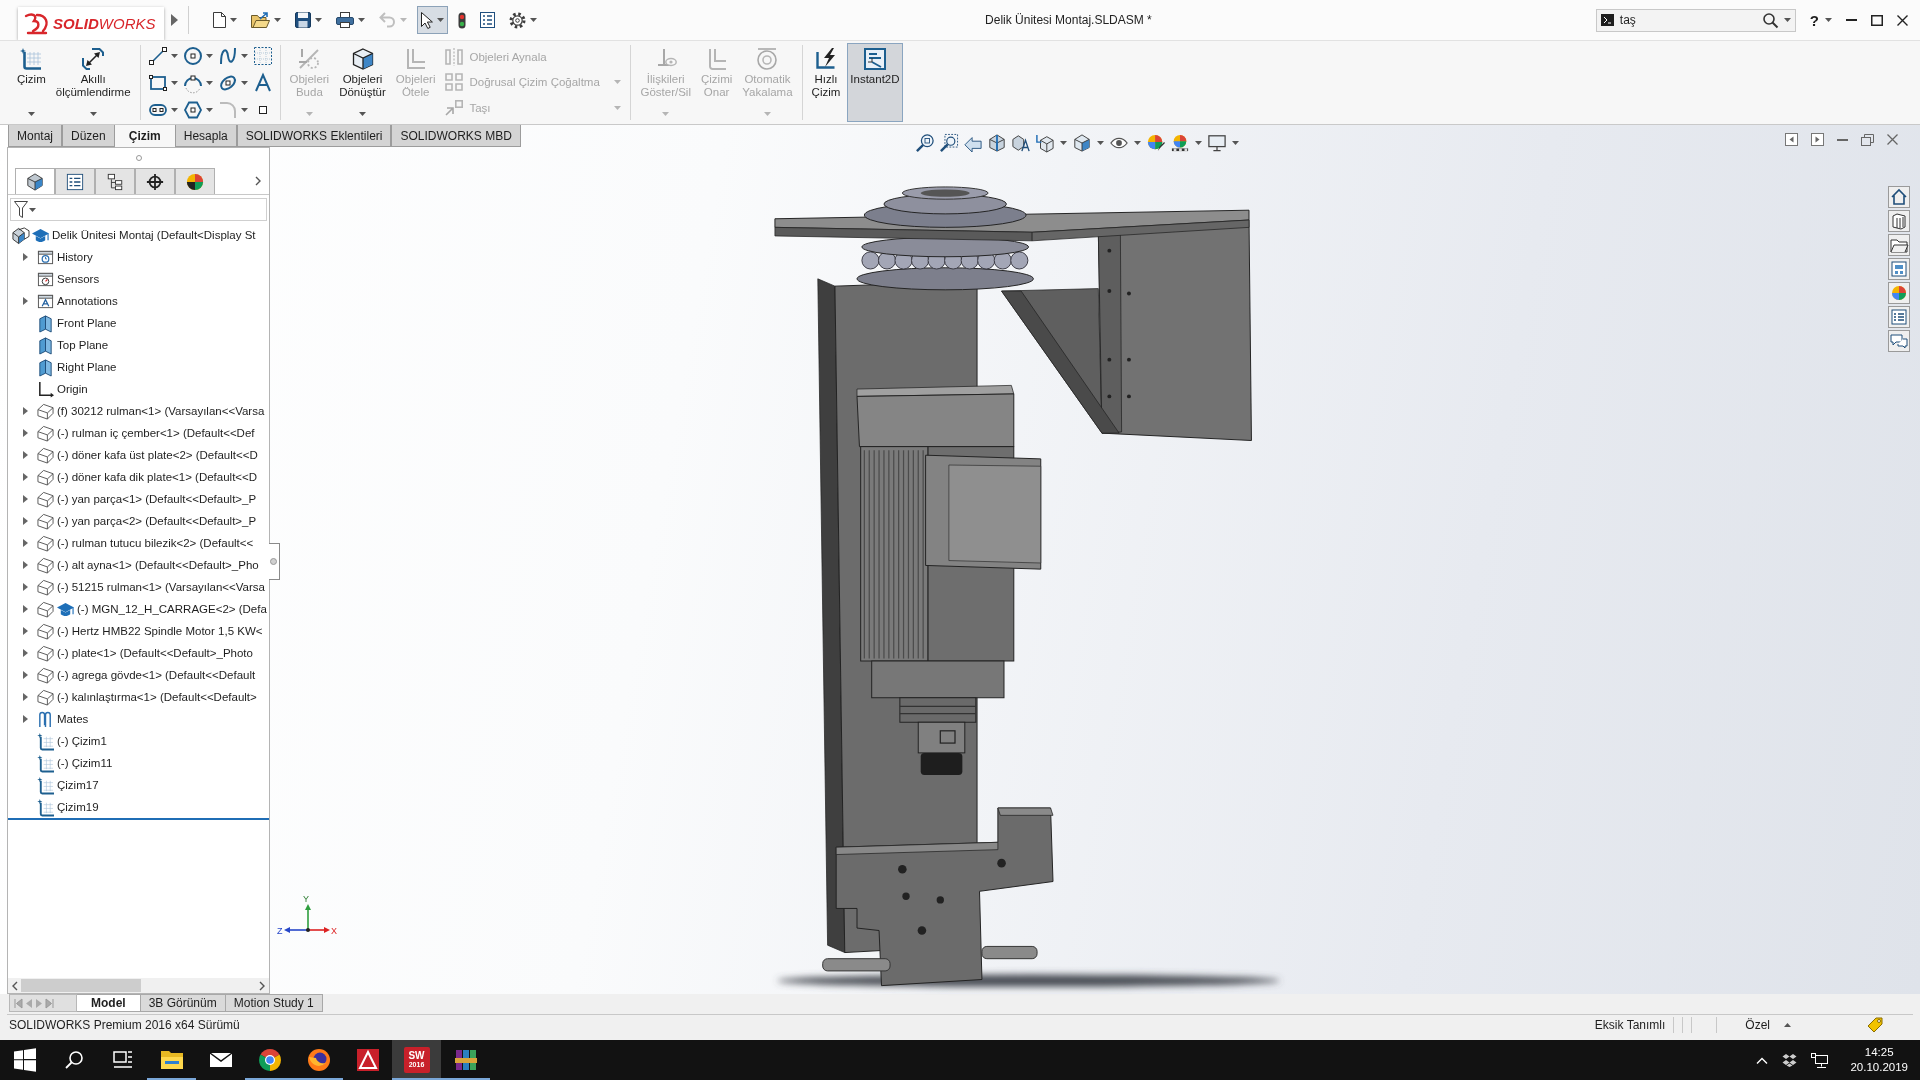  I want to click on sketch-button: Çizim, so click(31, 82).